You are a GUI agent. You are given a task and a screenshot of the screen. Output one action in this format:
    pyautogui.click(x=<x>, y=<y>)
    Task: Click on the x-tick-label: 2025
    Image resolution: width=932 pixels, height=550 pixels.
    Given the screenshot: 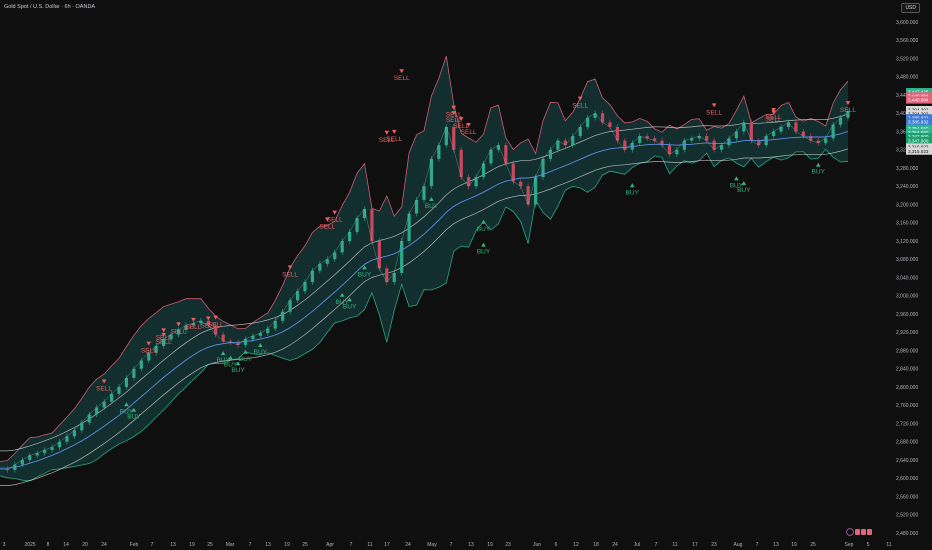 What is the action you would take?
    pyautogui.click(x=29, y=545)
    